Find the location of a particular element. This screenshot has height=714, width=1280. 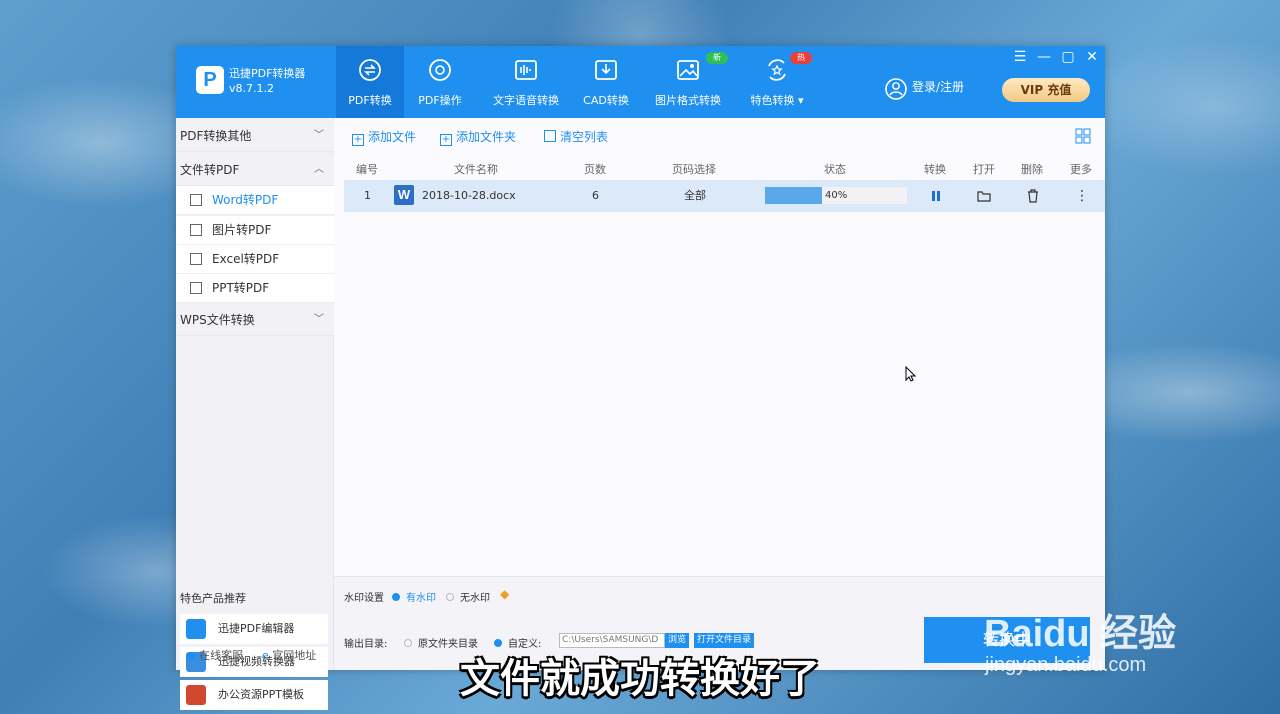

word-file-icon: W is located at coordinates (404, 195).